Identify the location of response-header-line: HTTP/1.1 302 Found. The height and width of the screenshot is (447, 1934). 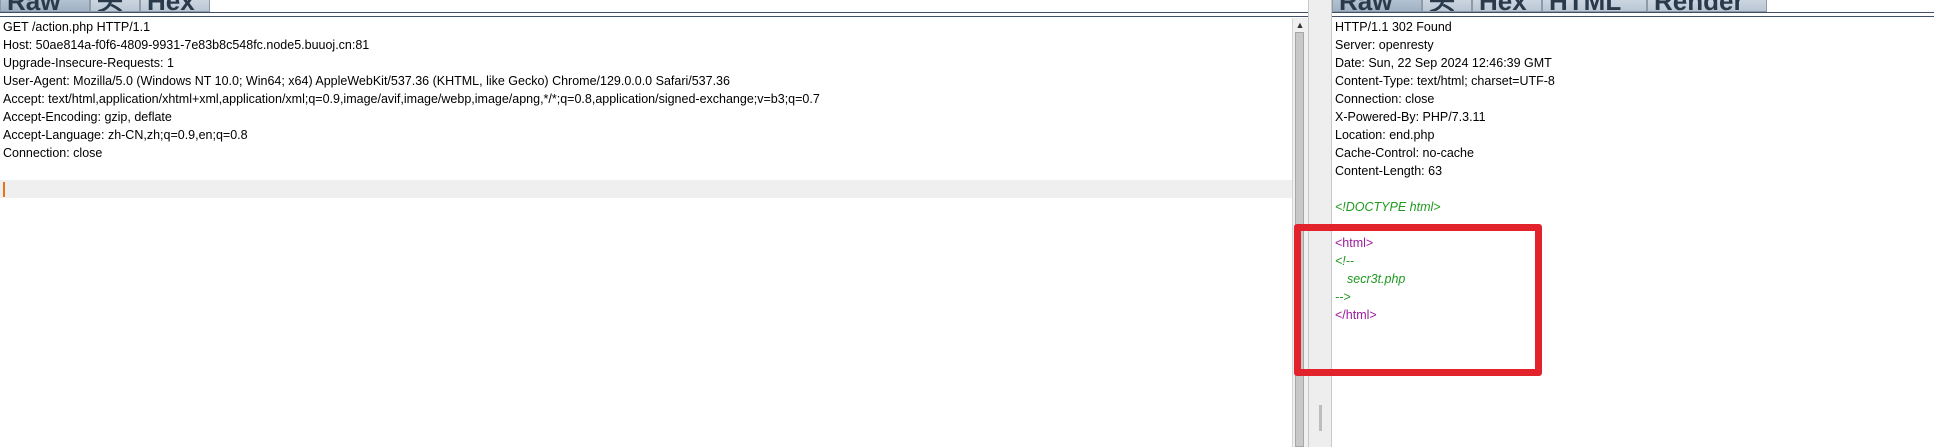
(1393, 27).